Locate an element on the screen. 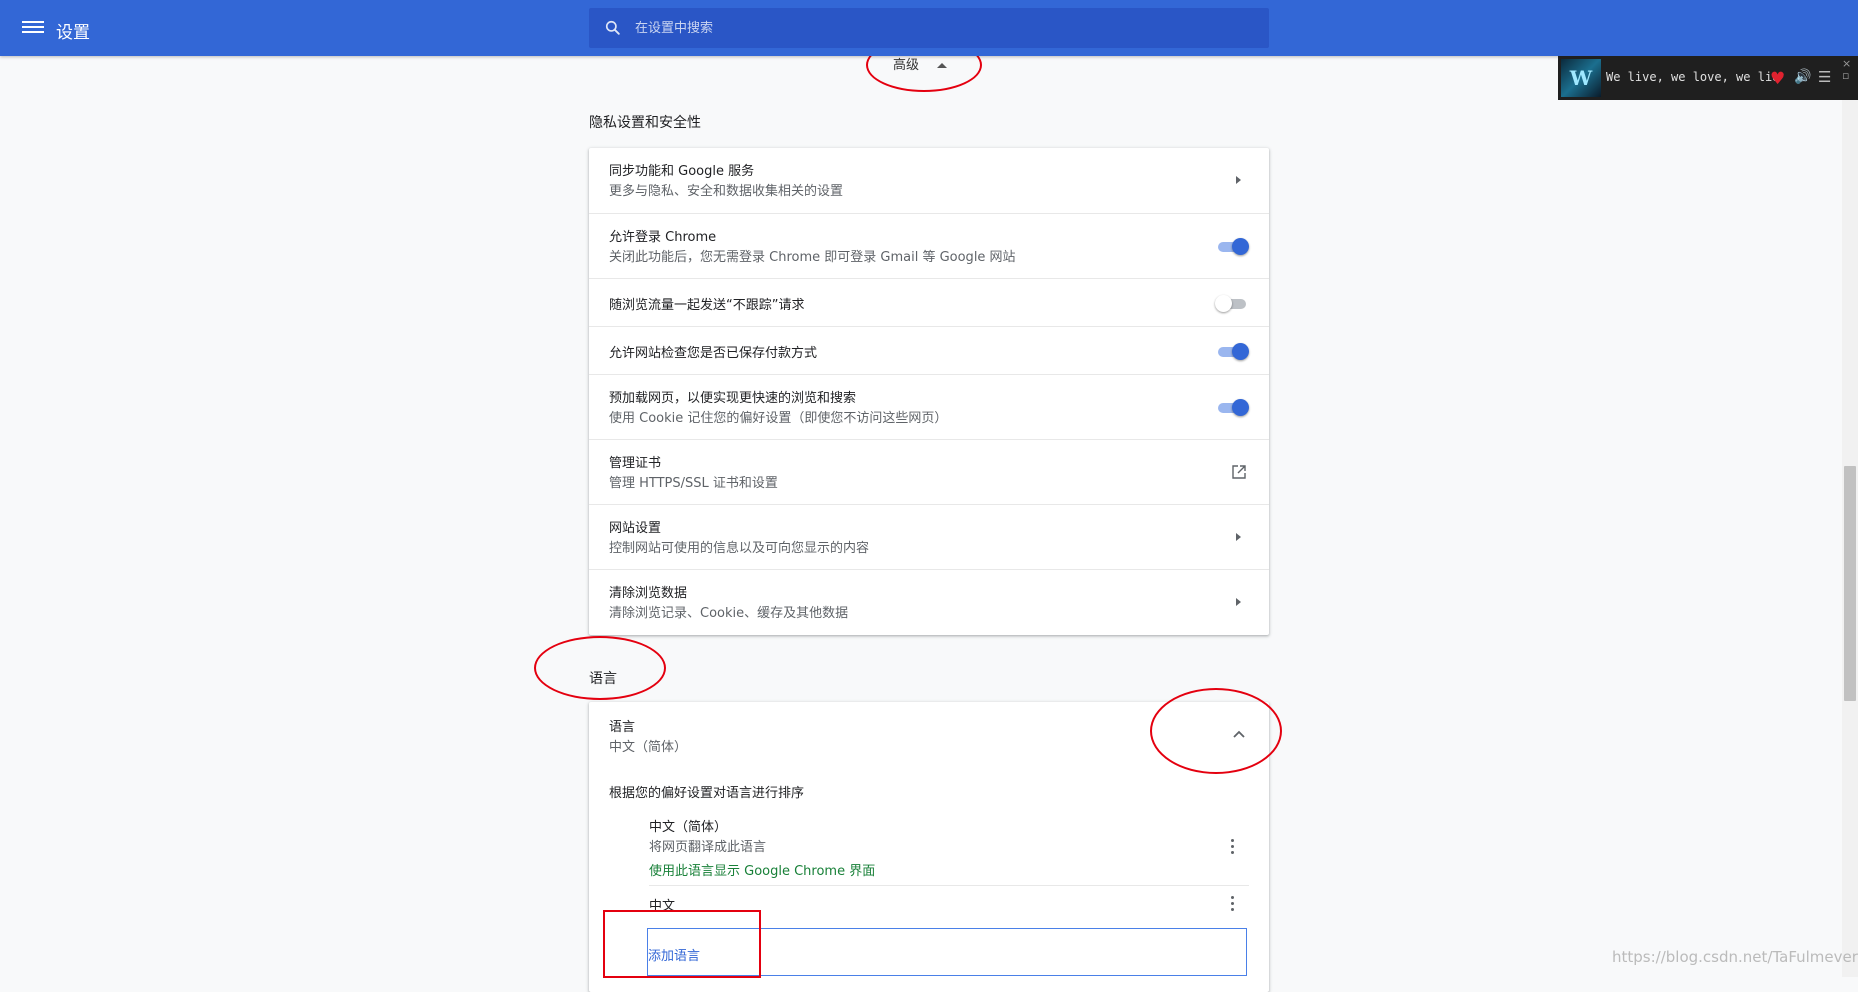  close-icon: × ▫ is located at coordinates (1846, 70).